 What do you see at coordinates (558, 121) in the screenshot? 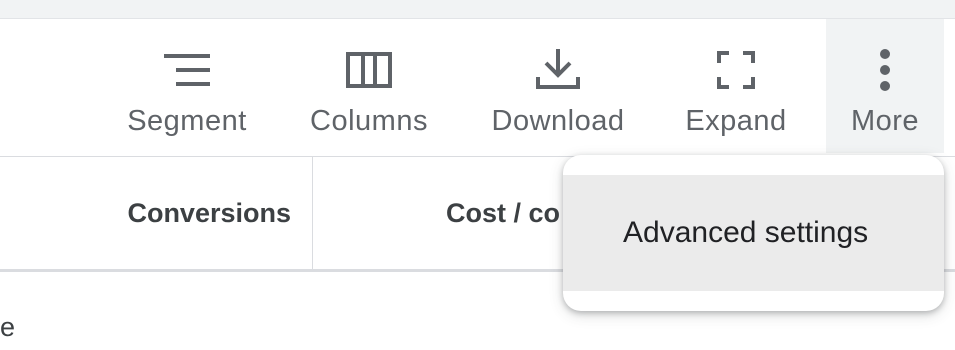
I see `download-label: Download` at bounding box center [558, 121].